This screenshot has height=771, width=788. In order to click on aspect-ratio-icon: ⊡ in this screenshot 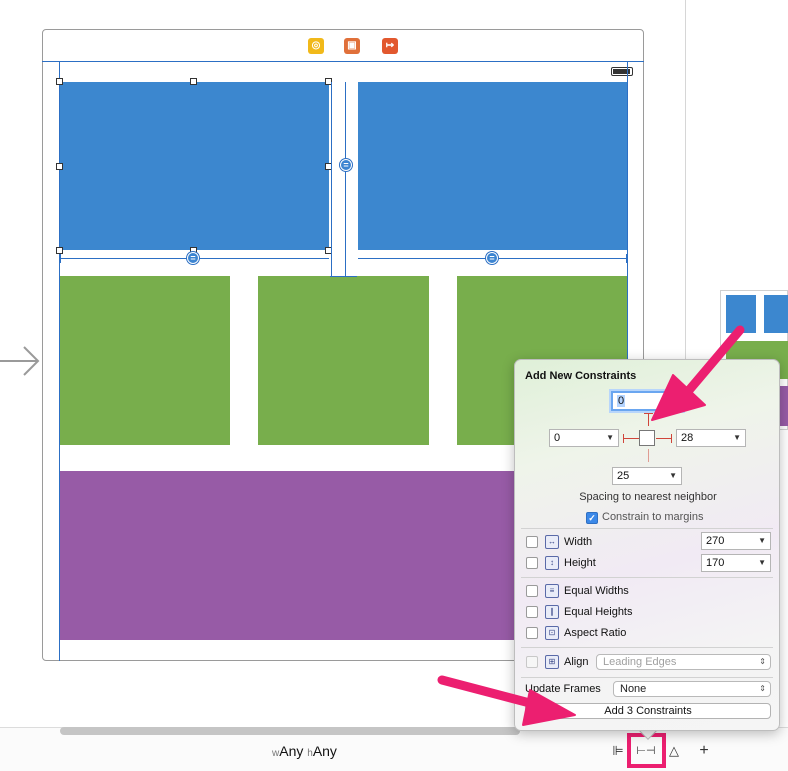, I will do `click(552, 633)`.